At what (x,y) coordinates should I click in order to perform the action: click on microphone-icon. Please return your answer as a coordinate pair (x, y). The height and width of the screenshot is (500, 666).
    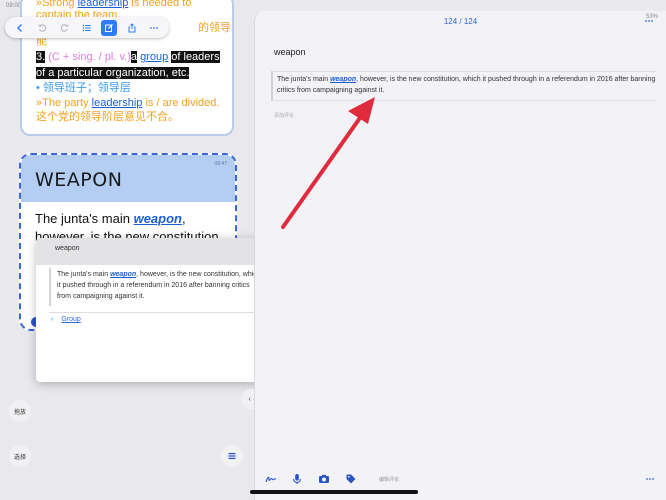
    Looking at the image, I should click on (297, 479).